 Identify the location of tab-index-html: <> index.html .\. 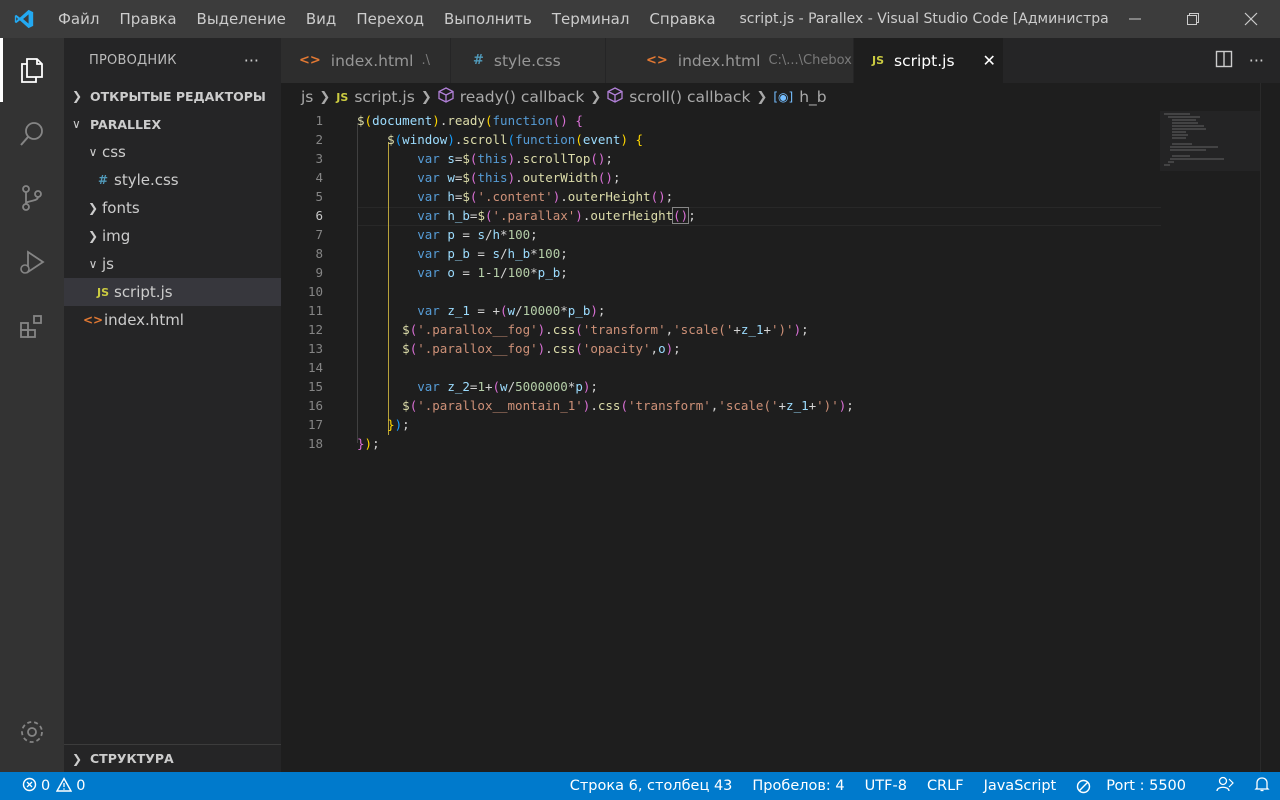
(366, 60).